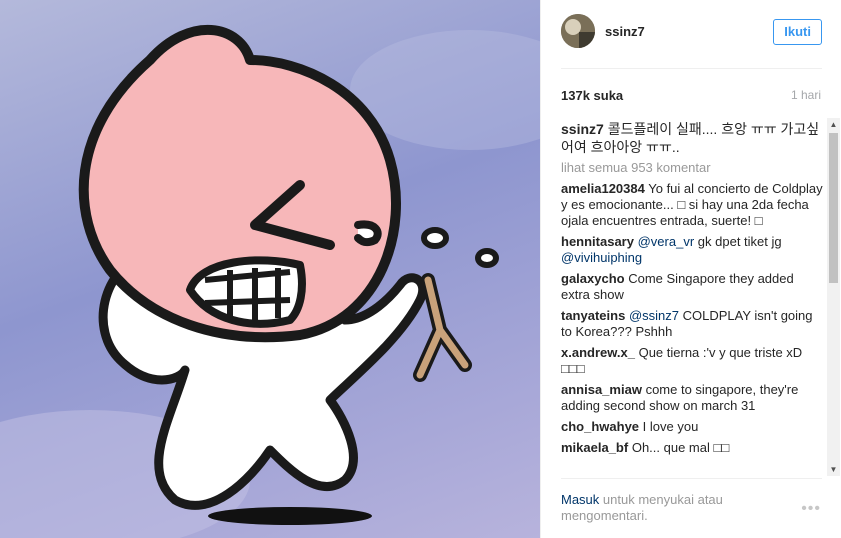 This screenshot has height=538, width=841. What do you see at coordinates (597, 241) in the screenshot?
I see `comment-user: hennitasary` at bounding box center [597, 241].